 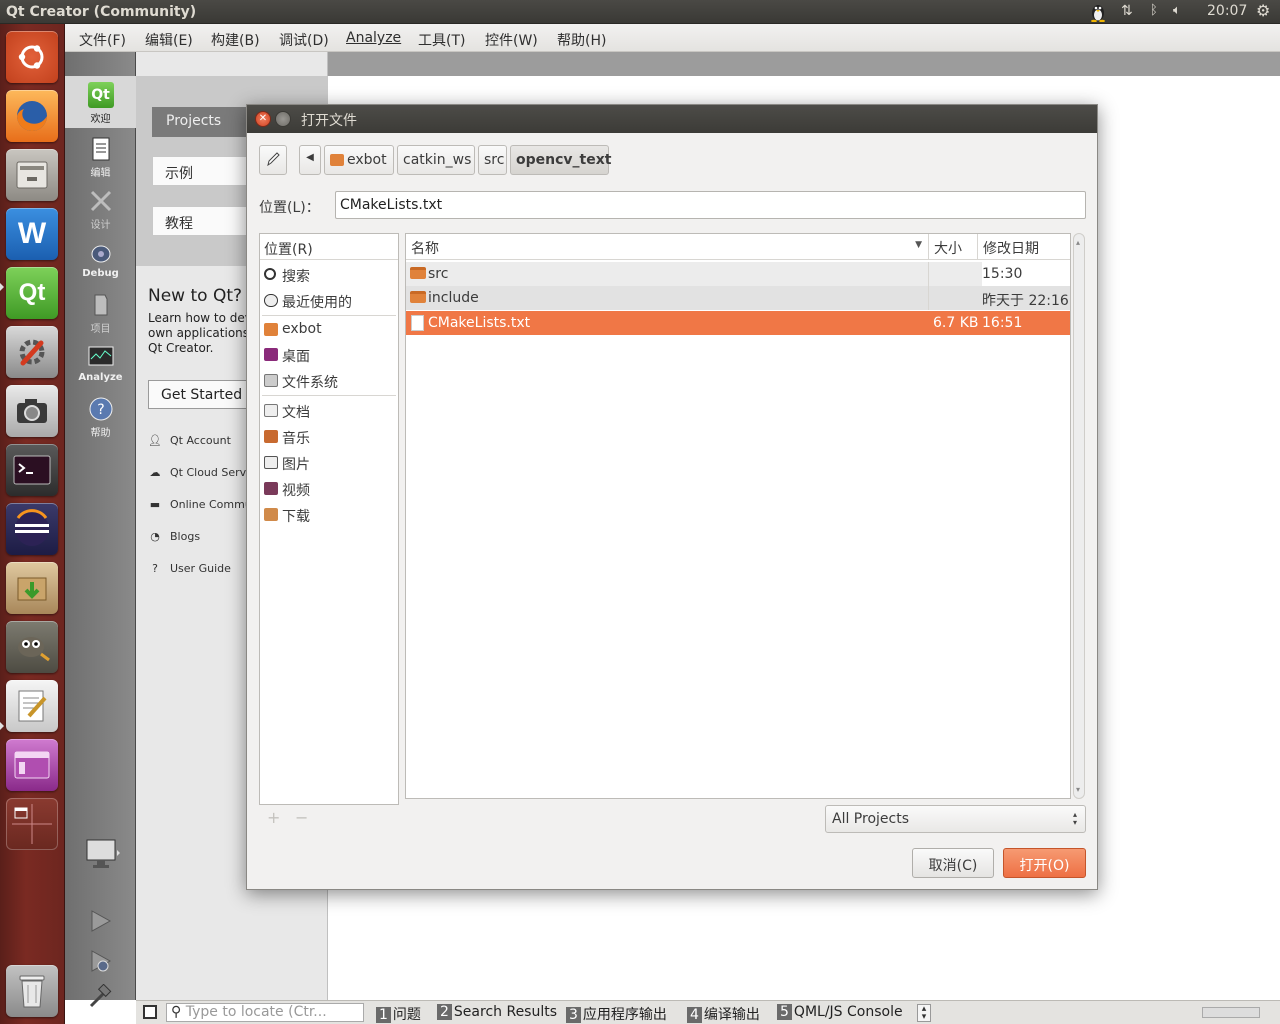 What do you see at coordinates (100, 209) in the screenshot?
I see `mode-design: 设计` at bounding box center [100, 209].